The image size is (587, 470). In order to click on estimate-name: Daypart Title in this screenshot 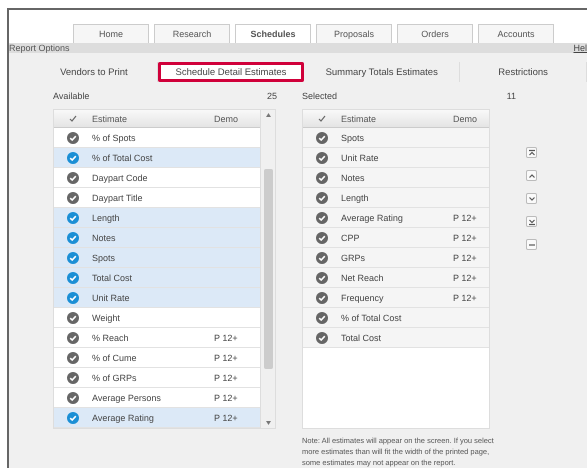, I will do `click(118, 197)`.